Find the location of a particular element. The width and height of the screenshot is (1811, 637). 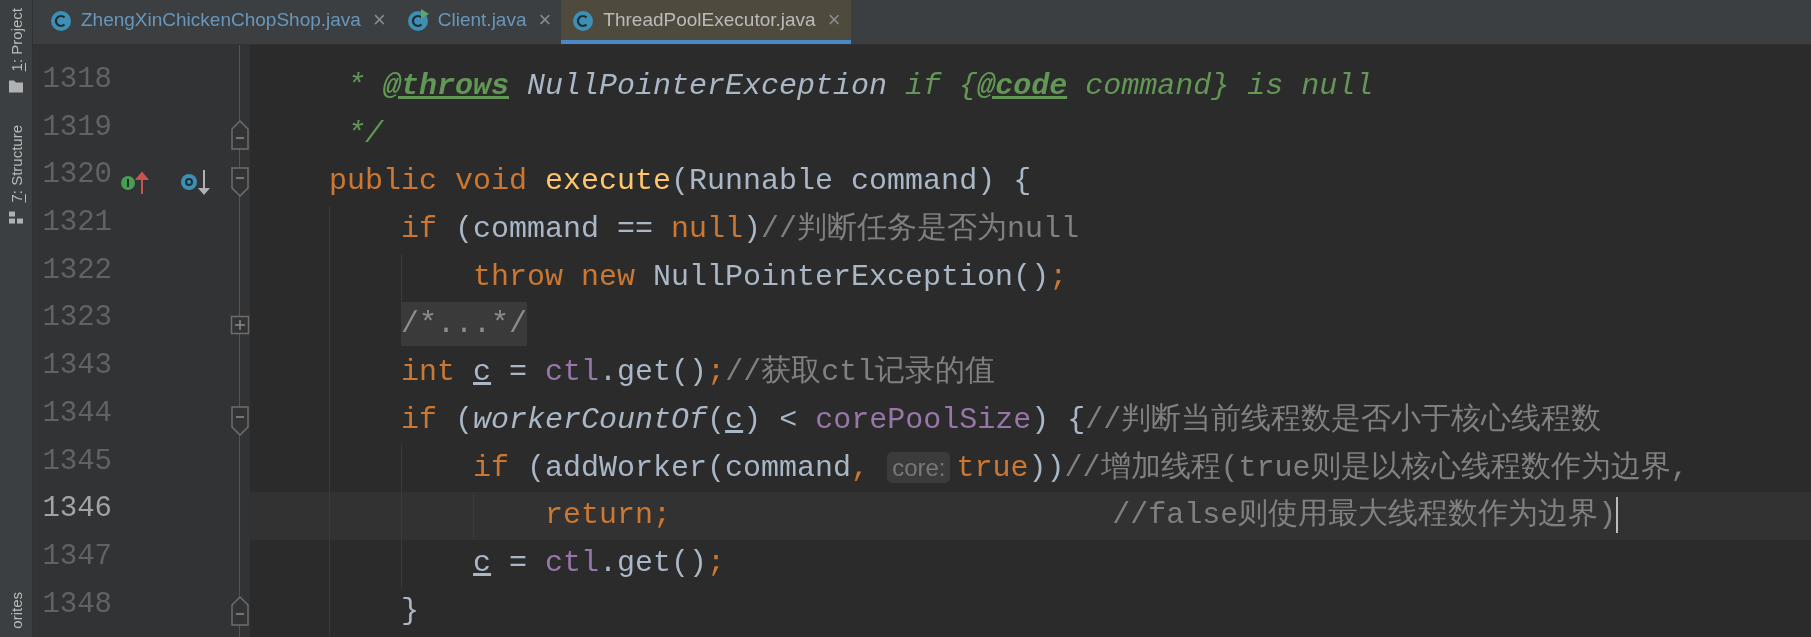

file-tab: ZhengXinChickenChopShop.java × is located at coordinates (217, 22).